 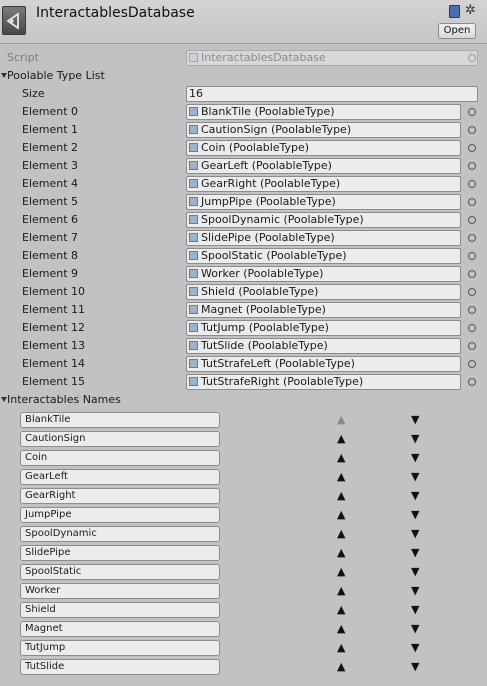 What do you see at coordinates (323, 274) in the screenshot?
I see `element-object-field: Worker (PoolableType)` at bounding box center [323, 274].